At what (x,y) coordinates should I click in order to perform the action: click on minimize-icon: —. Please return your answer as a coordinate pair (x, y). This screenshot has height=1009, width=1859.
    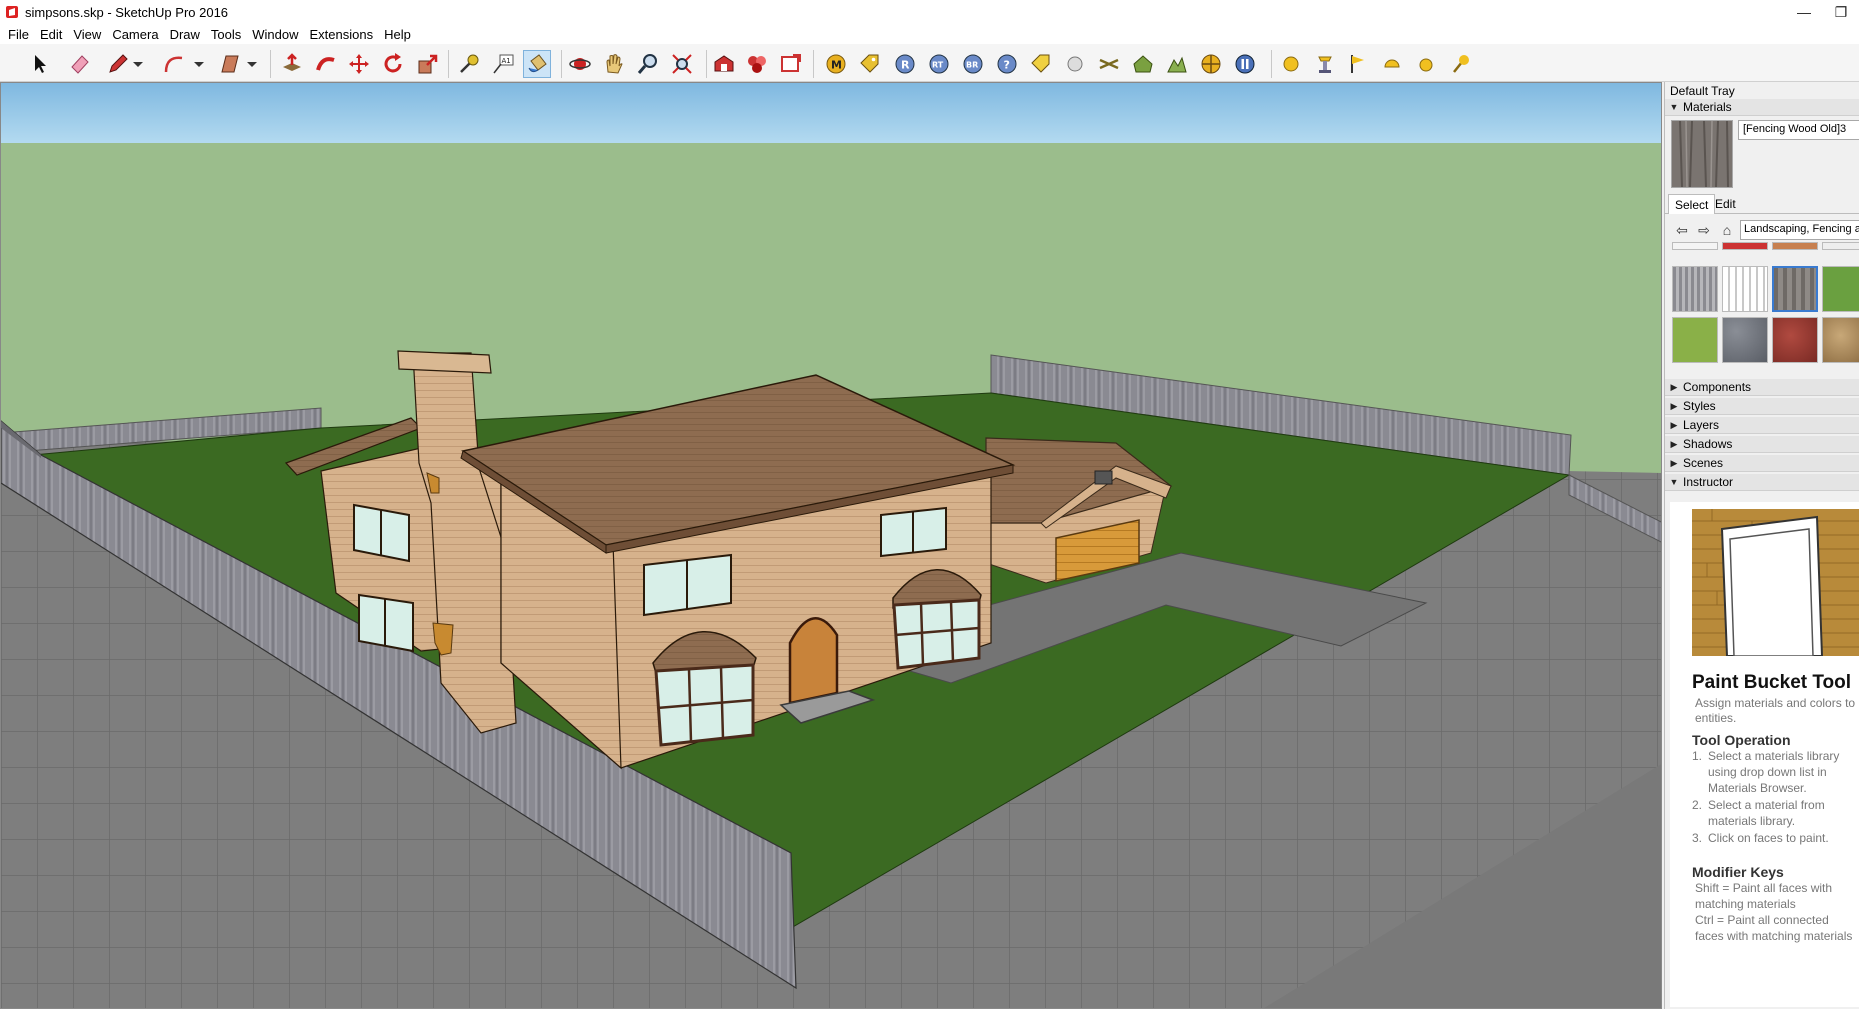
    Looking at the image, I should click on (1804, 12).